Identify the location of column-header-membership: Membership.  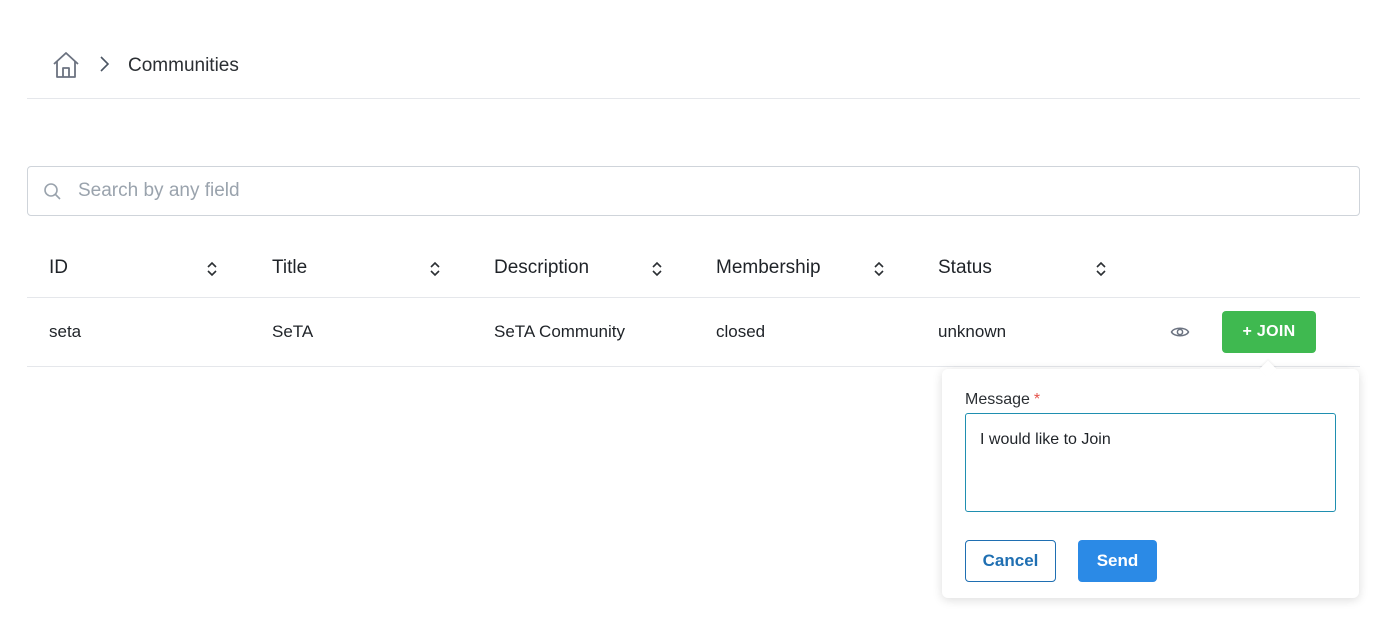
(816, 270).